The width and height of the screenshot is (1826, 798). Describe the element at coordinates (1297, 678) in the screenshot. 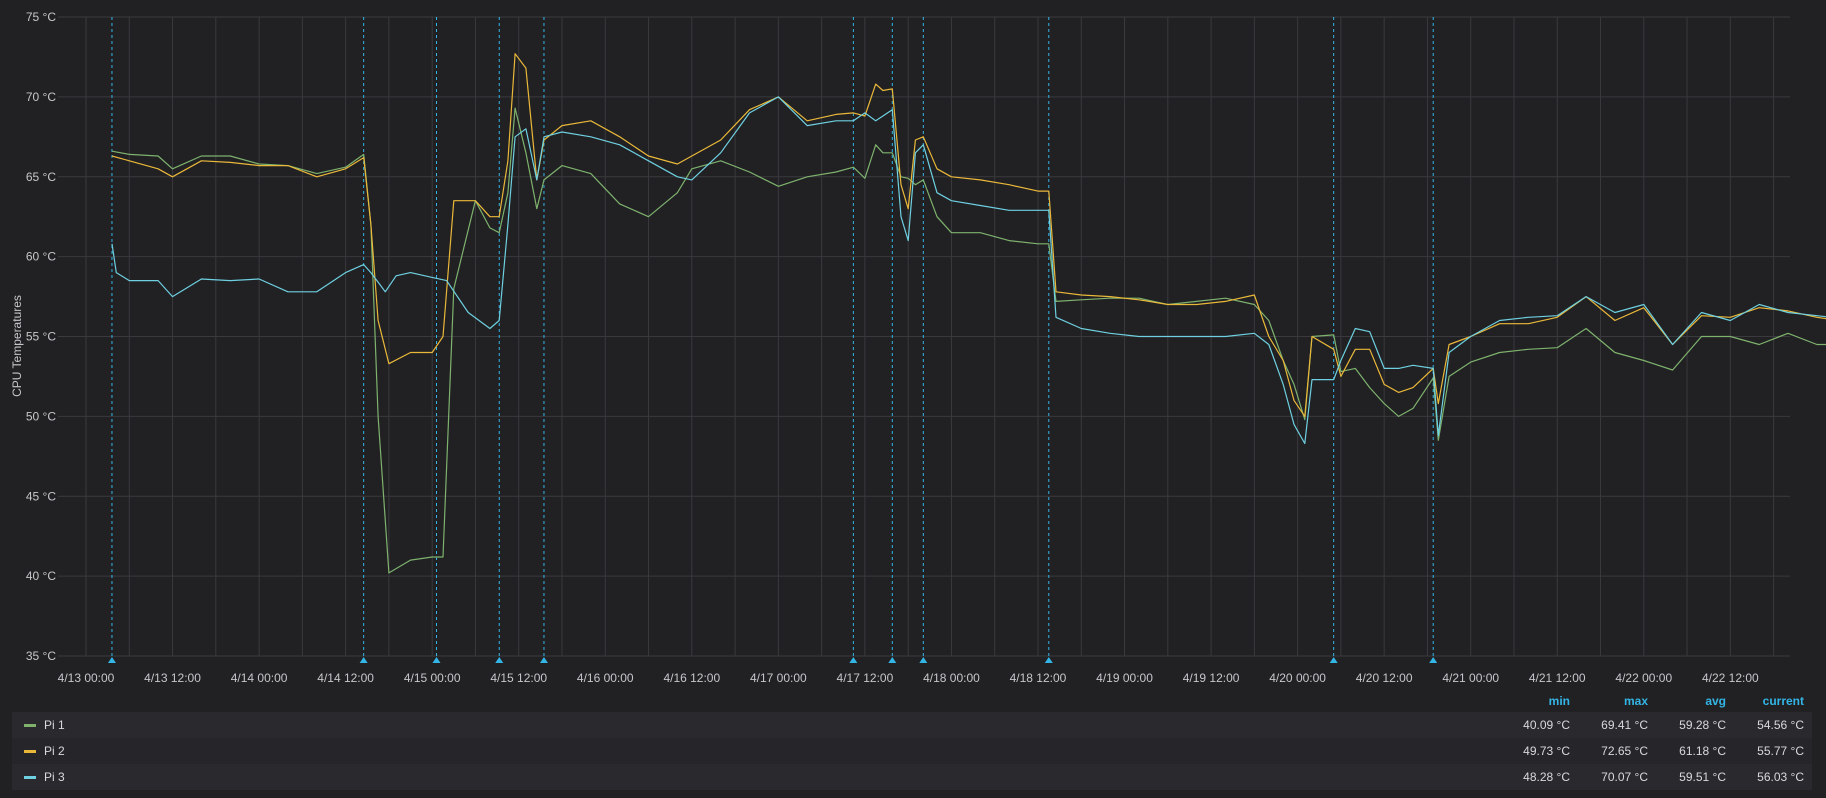

I see `x-tick-label: 4/20 00:00` at that location.